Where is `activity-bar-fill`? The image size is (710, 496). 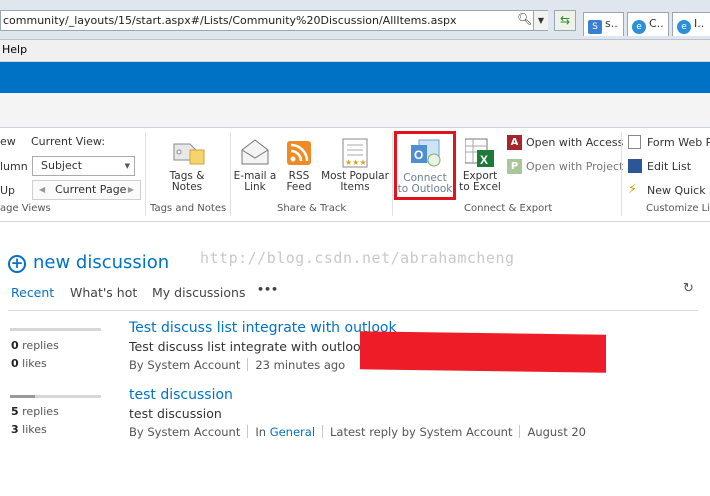 activity-bar-fill is located at coordinates (22, 396).